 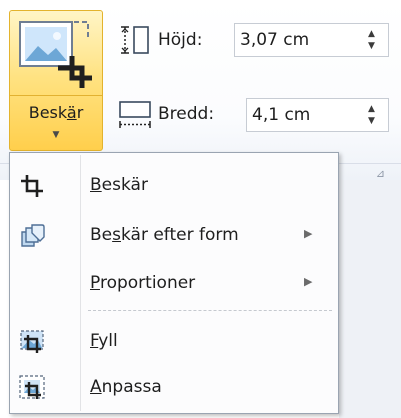 I want to click on menu-item-fit: Anpassa, so click(x=174, y=387).